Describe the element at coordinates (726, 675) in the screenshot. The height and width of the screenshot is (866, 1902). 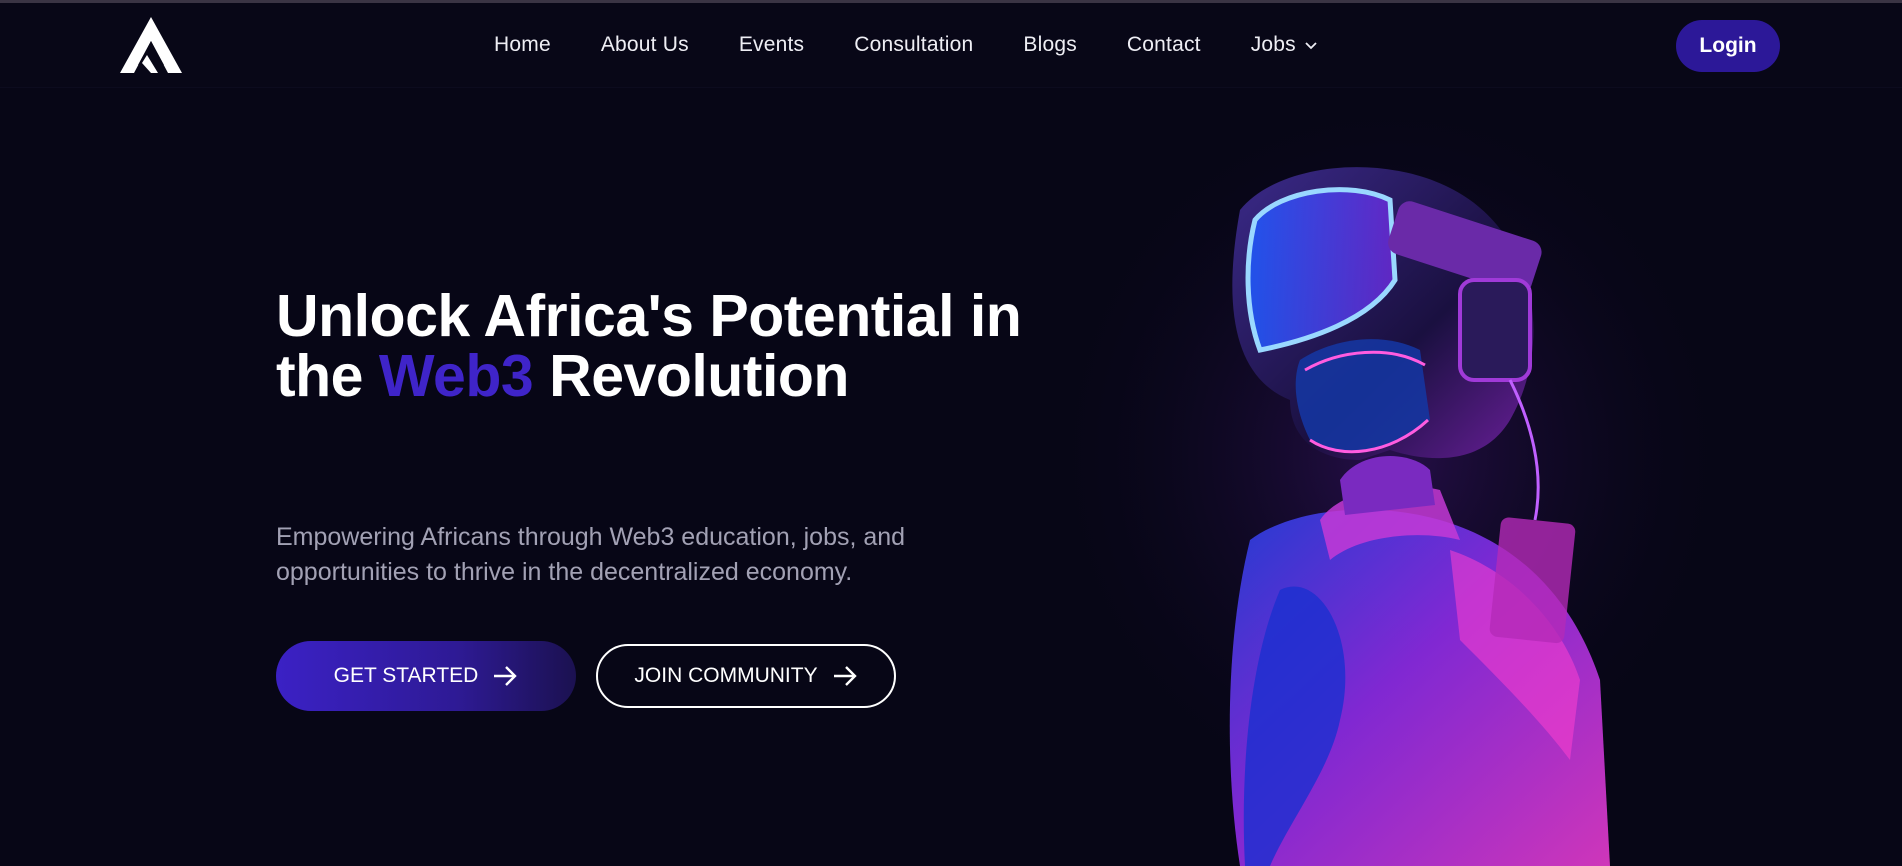
I see `join-community-label: JOIN COMMUNITY` at that location.